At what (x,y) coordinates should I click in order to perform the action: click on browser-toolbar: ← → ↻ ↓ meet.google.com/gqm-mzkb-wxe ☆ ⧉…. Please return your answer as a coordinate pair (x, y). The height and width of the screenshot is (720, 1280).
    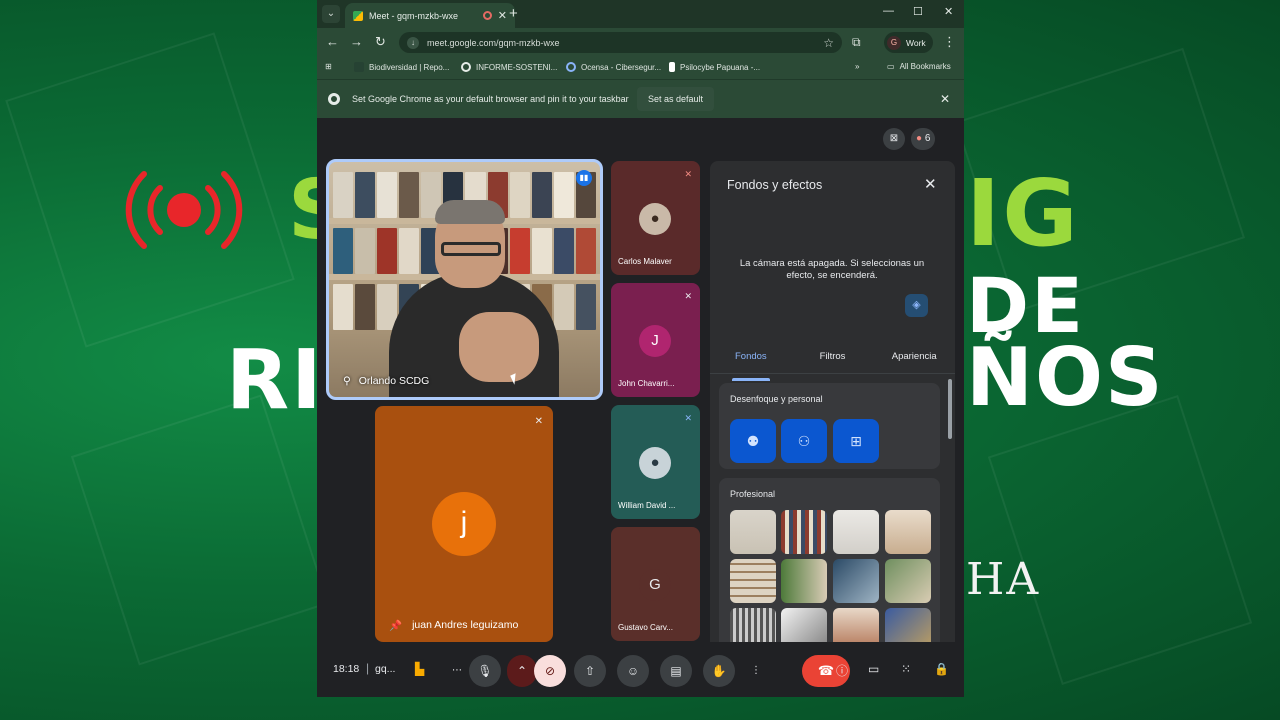
    Looking at the image, I should click on (640, 42).